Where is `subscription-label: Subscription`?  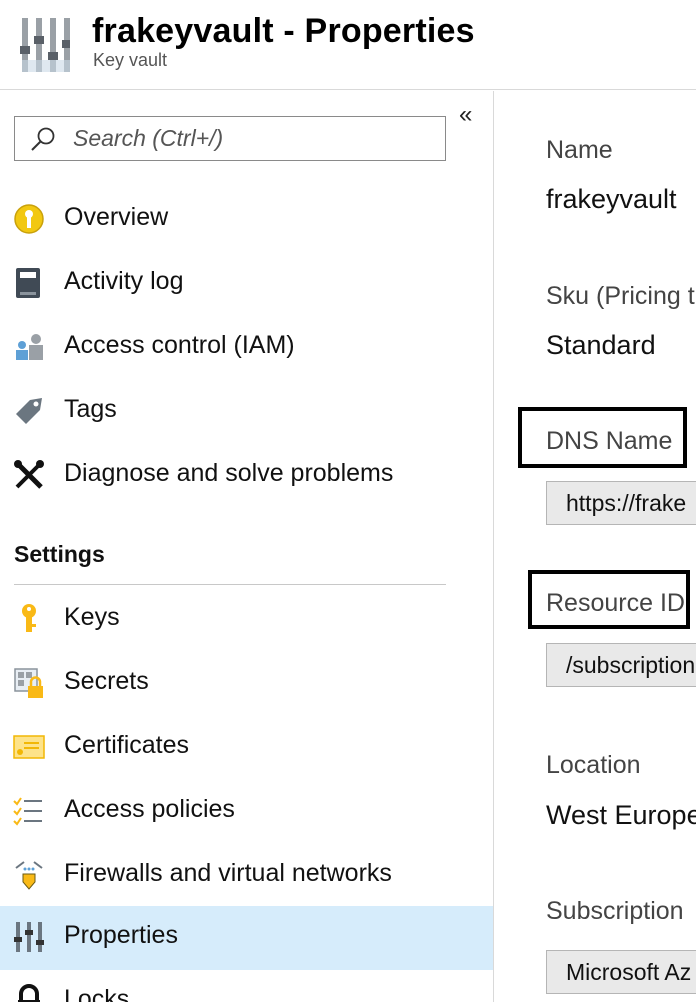 subscription-label: Subscription is located at coordinates (615, 911).